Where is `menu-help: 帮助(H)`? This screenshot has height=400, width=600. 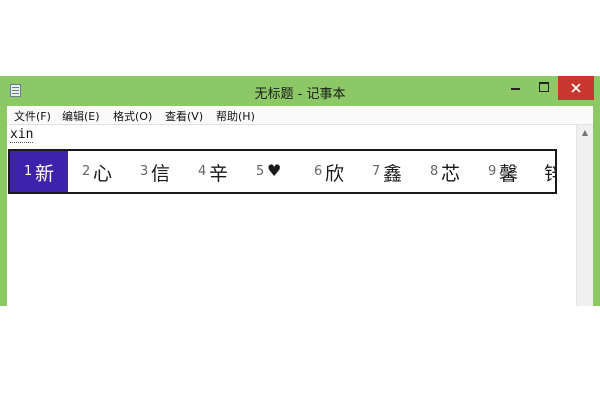
menu-help: 帮助(H) is located at coordinates (235, 116).